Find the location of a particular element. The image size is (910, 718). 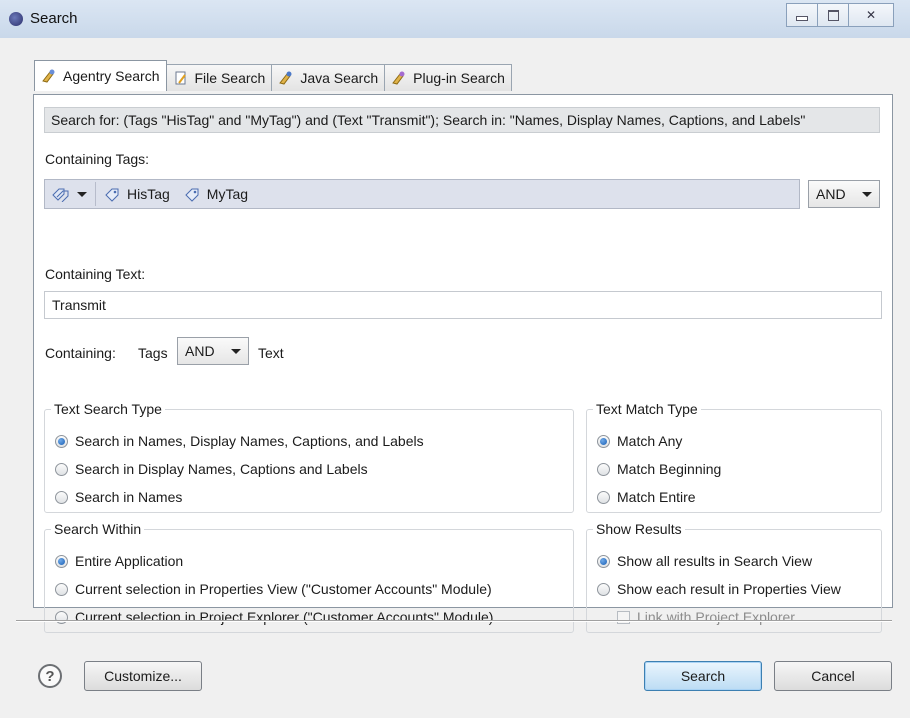

tag-label: MyTag is located at coordinates (227, 194).